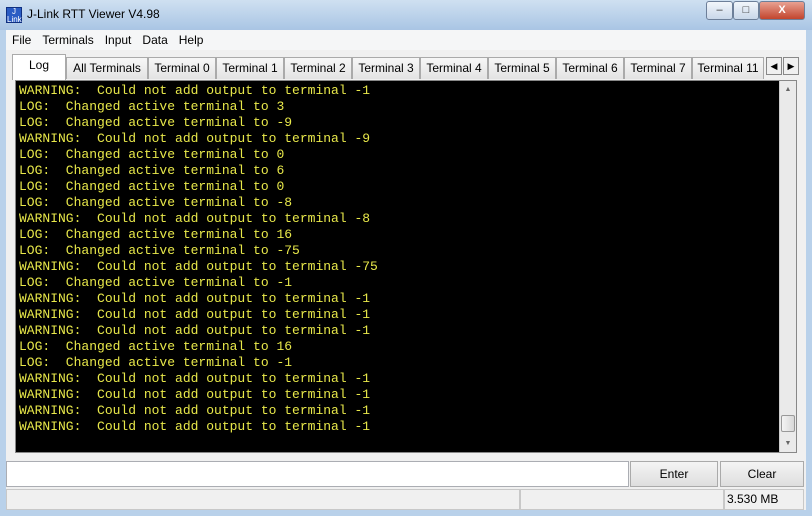  What do you see at coordinates (774, 66) in the screenshot?
I see `tab-scroll-left-icon: ◀` at bounding box center [774, 66].